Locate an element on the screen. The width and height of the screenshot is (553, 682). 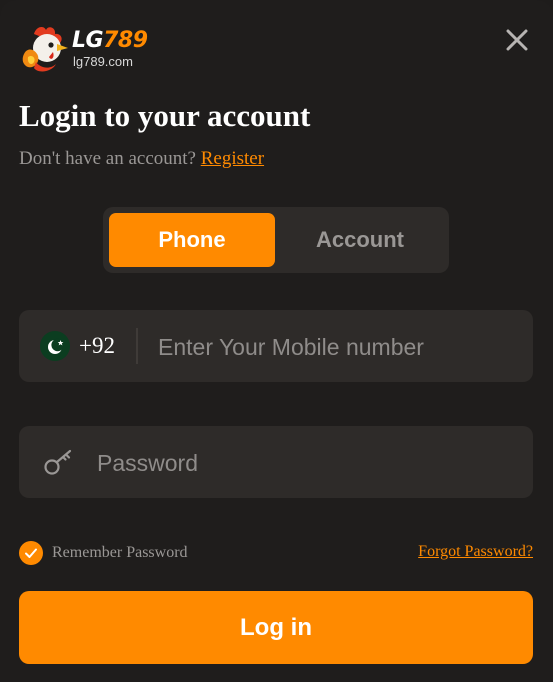
tab-phone: Phone is located at coordinates (192, 240).